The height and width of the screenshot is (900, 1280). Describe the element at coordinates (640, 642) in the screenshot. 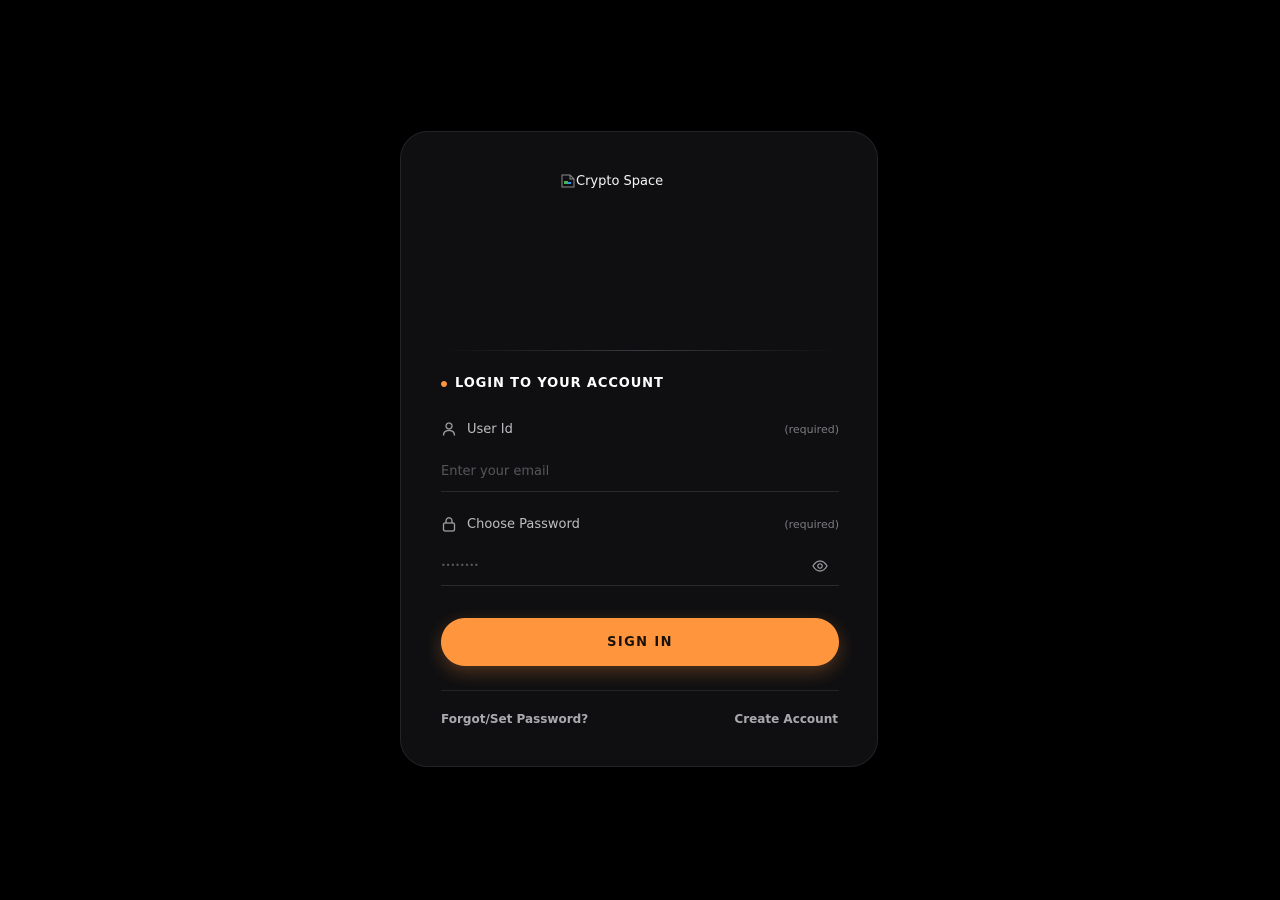

I see `sign-in-button: SIGN IN` at that location.